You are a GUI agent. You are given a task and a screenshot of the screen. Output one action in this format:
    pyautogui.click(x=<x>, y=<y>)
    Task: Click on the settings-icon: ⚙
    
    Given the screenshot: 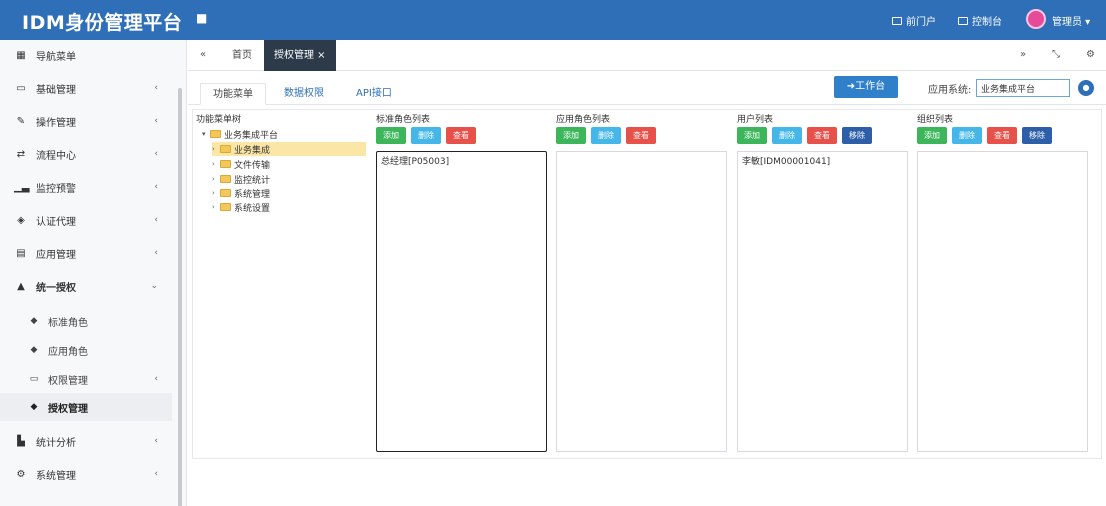 What is the action you would take?
    pyautogui.click(x=1090, y=54)
    